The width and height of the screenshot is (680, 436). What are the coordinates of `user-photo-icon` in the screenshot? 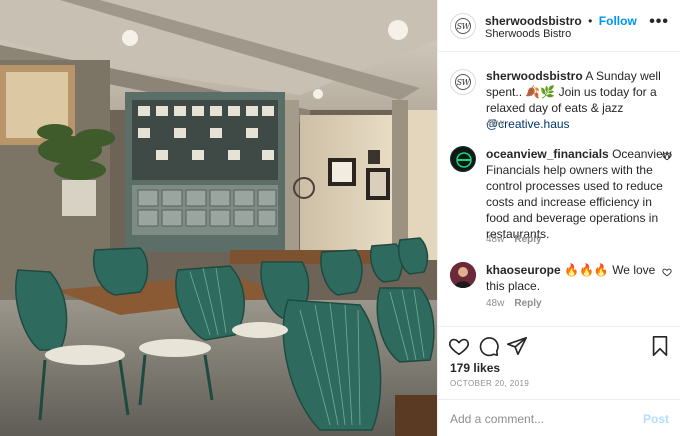 It's located at (463, 275).